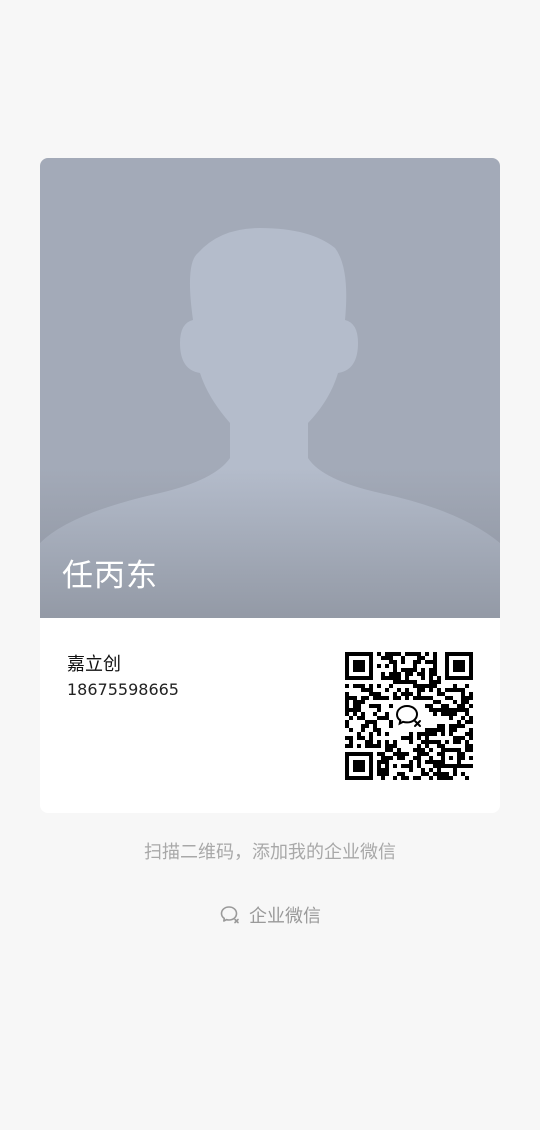 Image resolution: width=540 pixels, height=1130 pixels. Describe the element at coordinates (94, 664) in the screenshot. I see `company-name: 嘉立创` at that location.